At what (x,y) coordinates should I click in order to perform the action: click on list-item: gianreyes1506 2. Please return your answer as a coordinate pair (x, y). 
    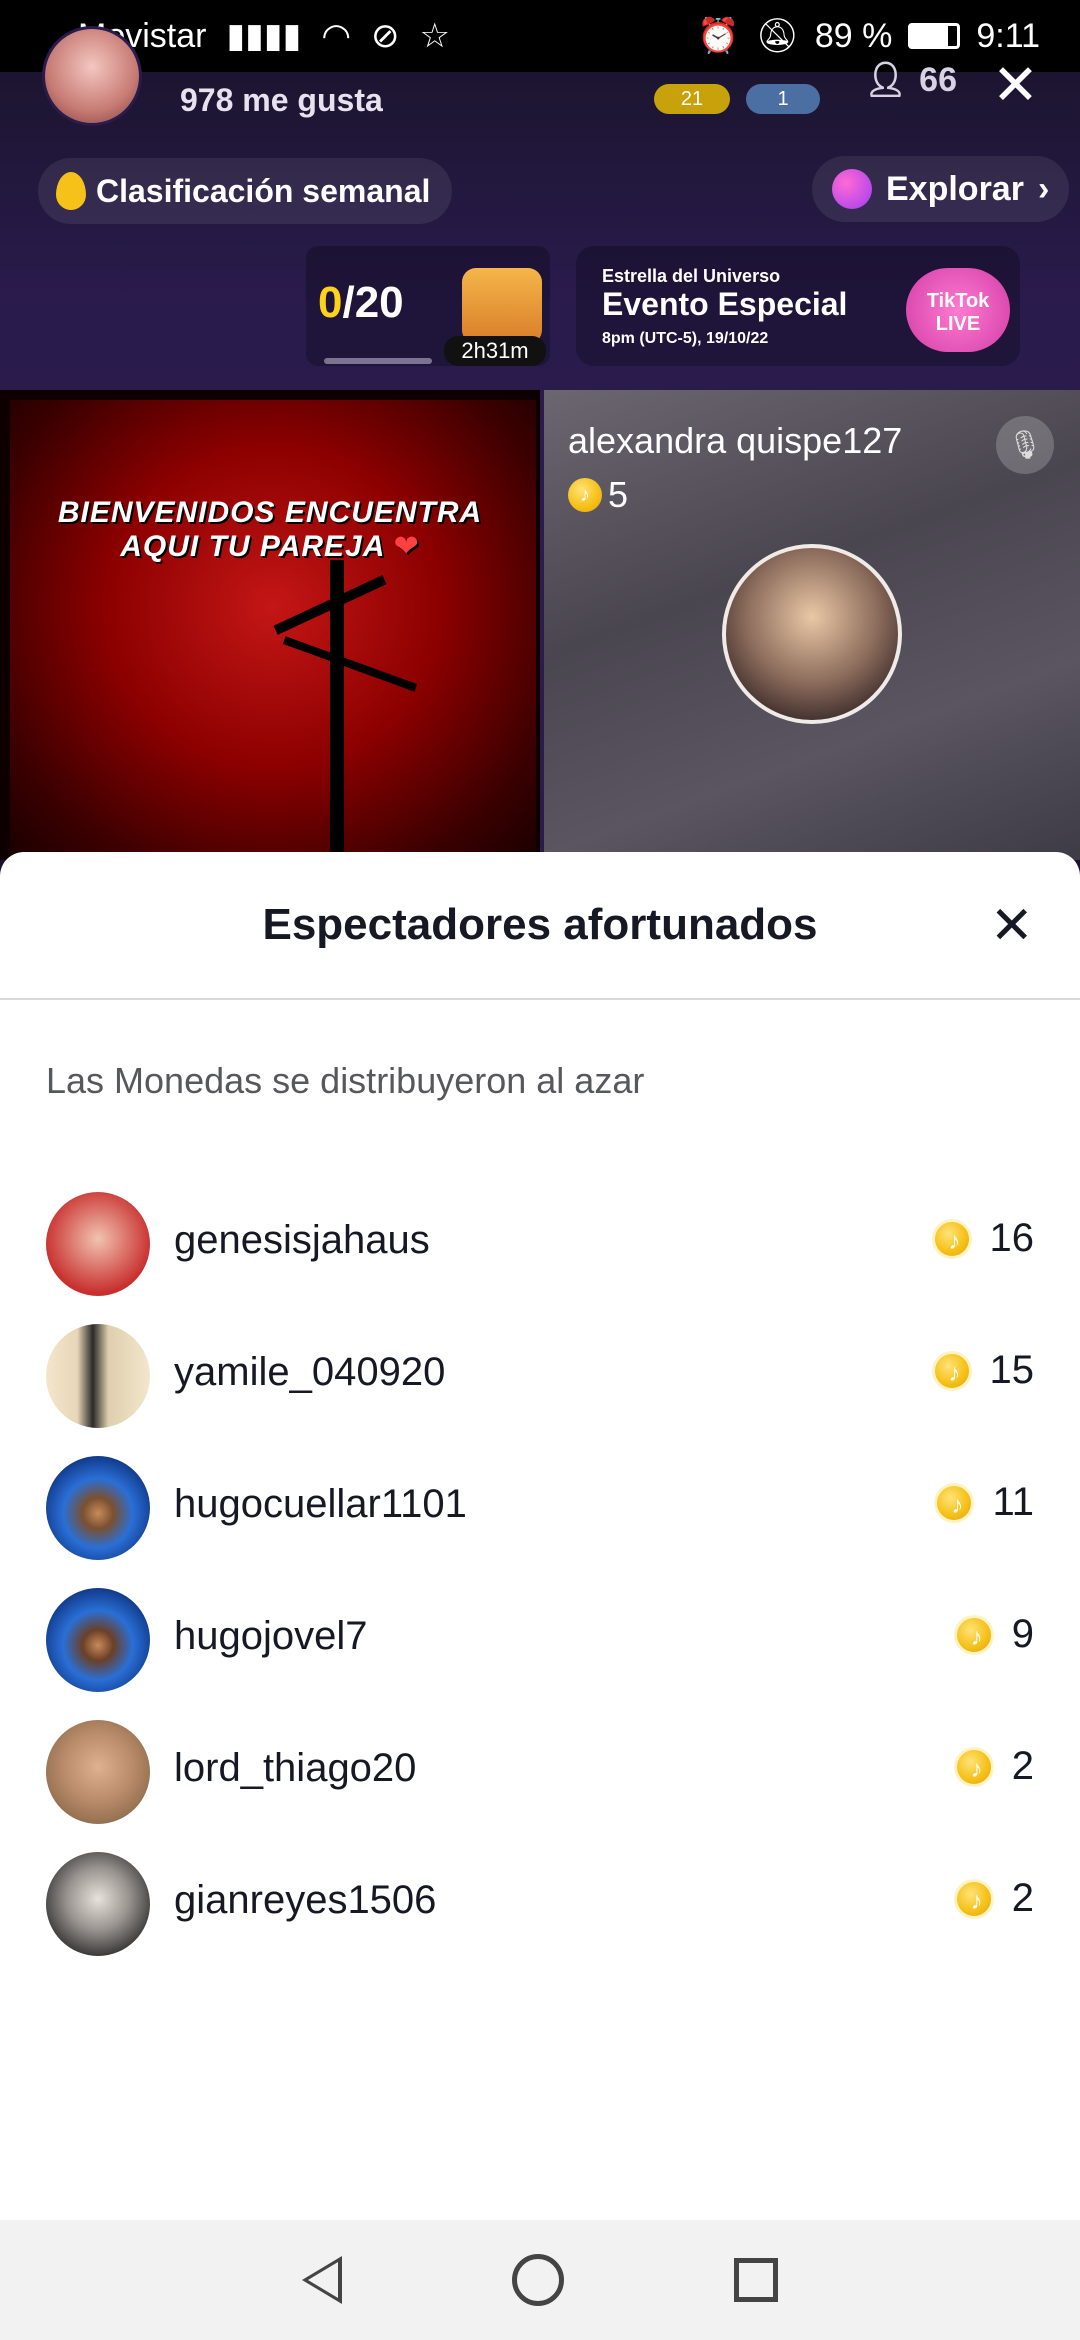
    Looking at the image, I should click on (540, 1904).